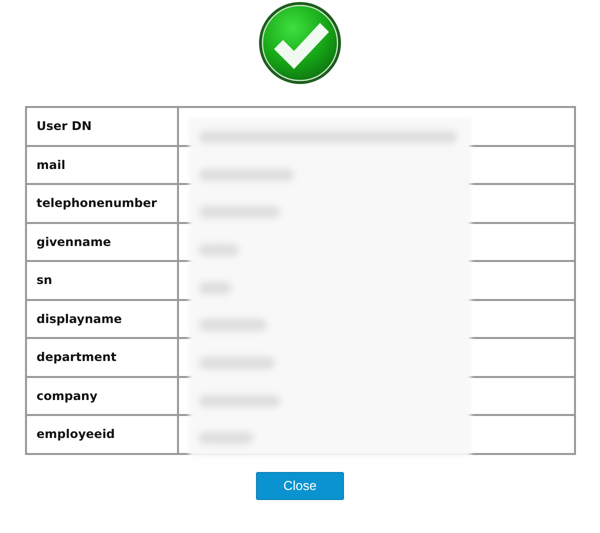  What do you see at coordinates (102, 165) in the screenshot?
I see `field-label: mail` at bounding box center [102, 165].